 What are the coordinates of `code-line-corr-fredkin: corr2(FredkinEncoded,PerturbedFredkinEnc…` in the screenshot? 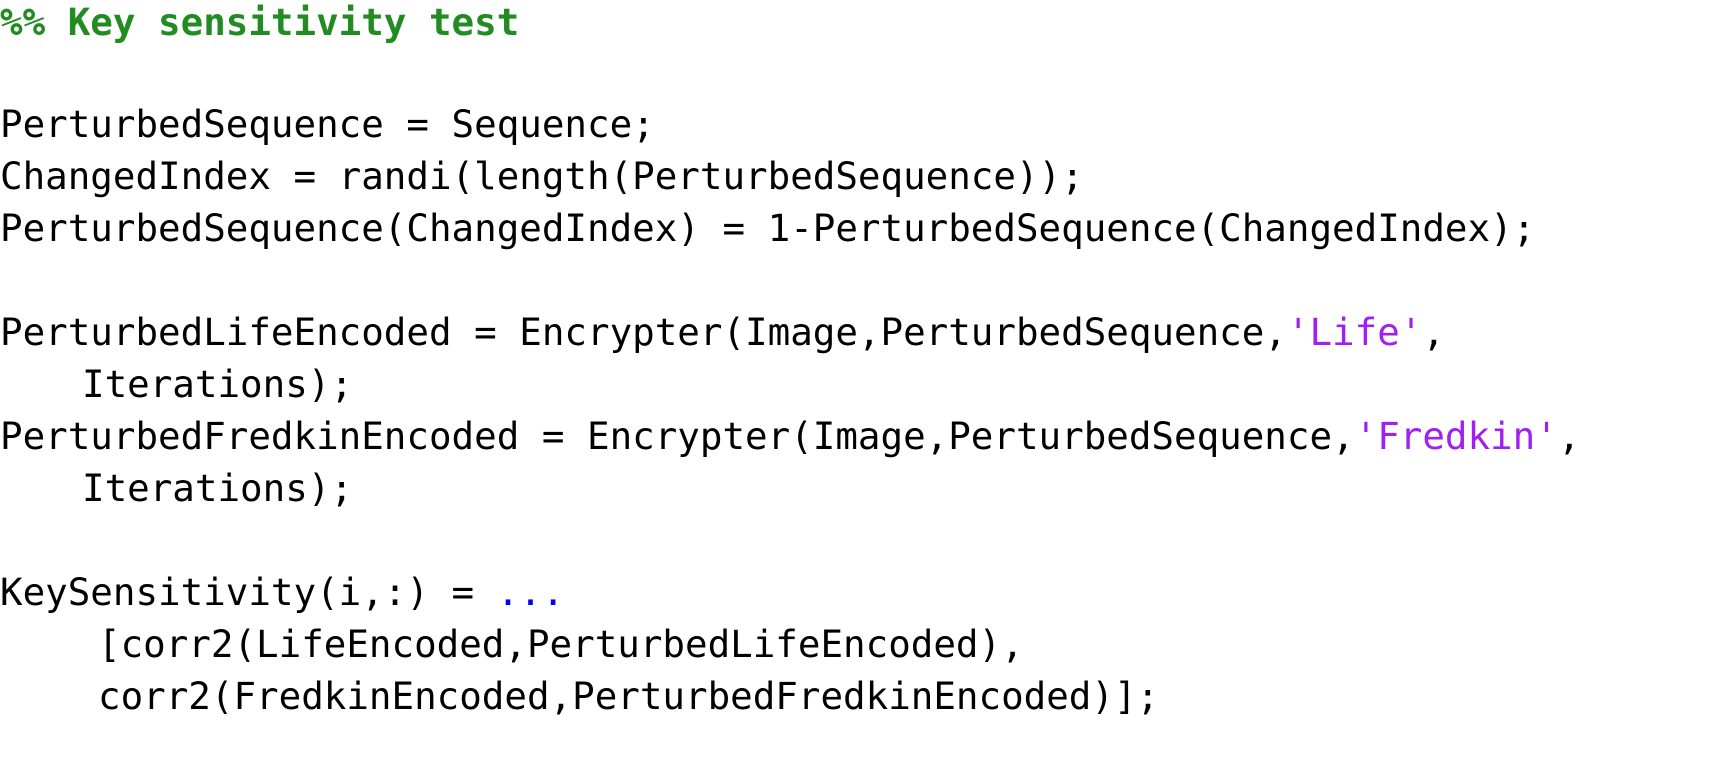 It's located at (629, 696).